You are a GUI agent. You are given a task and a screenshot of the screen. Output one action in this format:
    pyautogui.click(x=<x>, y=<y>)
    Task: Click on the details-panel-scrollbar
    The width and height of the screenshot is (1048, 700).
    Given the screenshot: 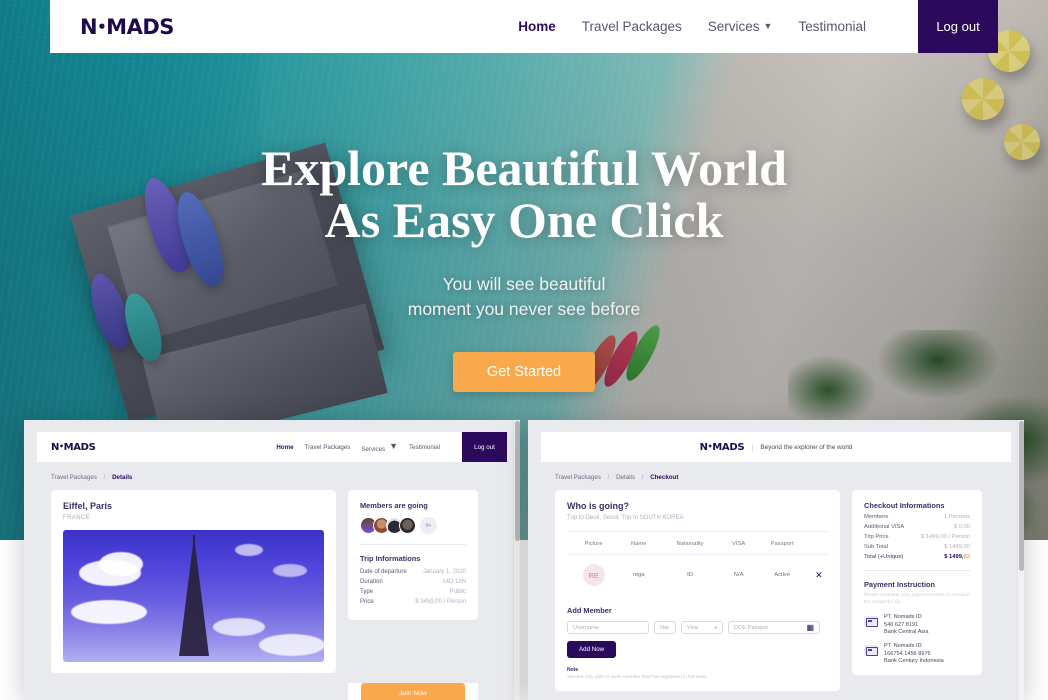 What is the action you would take?
    pyautogui.click(x=516, y=560)
    